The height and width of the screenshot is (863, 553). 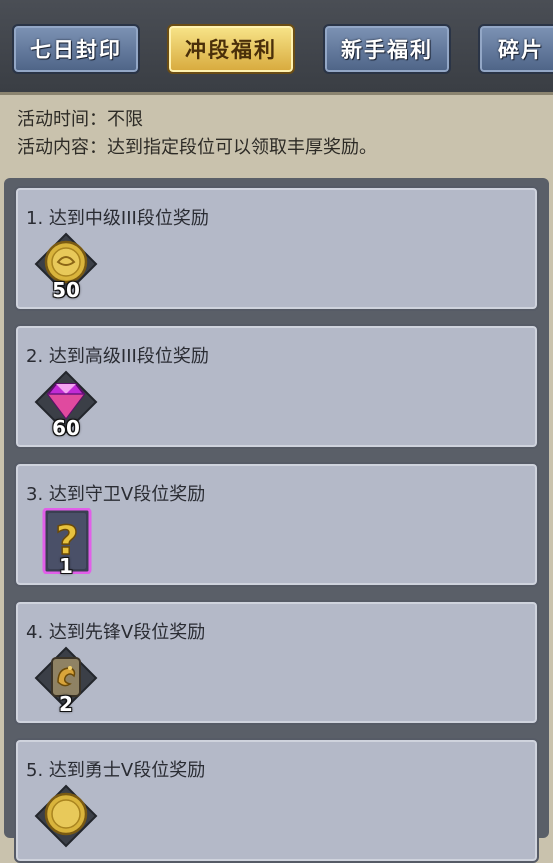 I want to click on activity-time-value: 不限, so click(x=125, y=119).